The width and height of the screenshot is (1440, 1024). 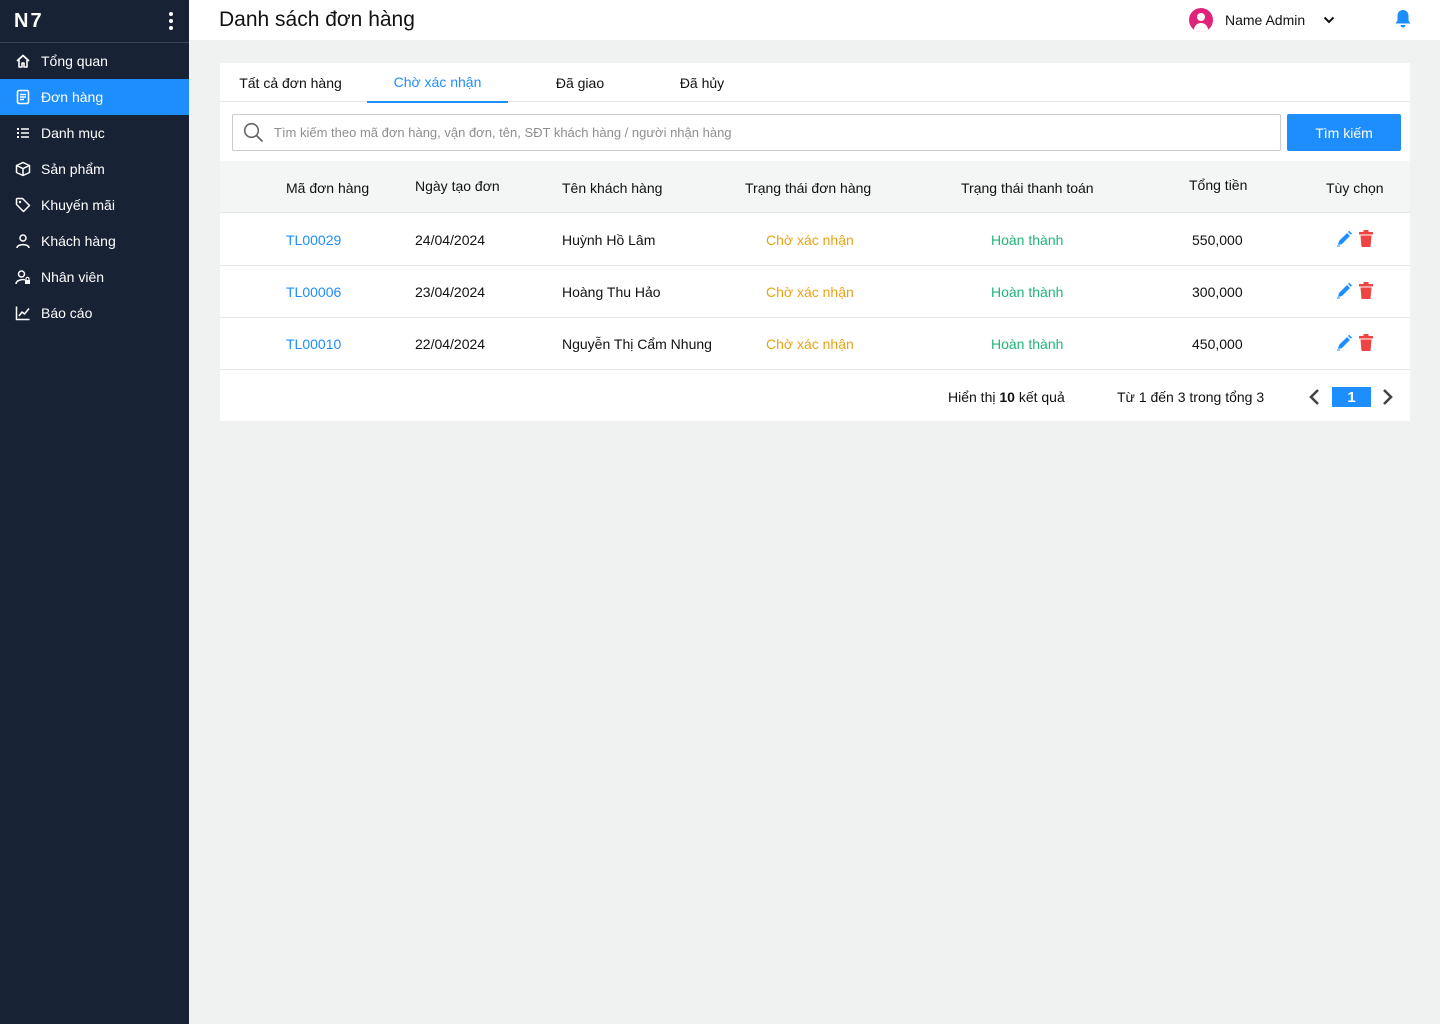 I want to click on sidebar-item-categories: Danh mục, so click(x=94, y=133).